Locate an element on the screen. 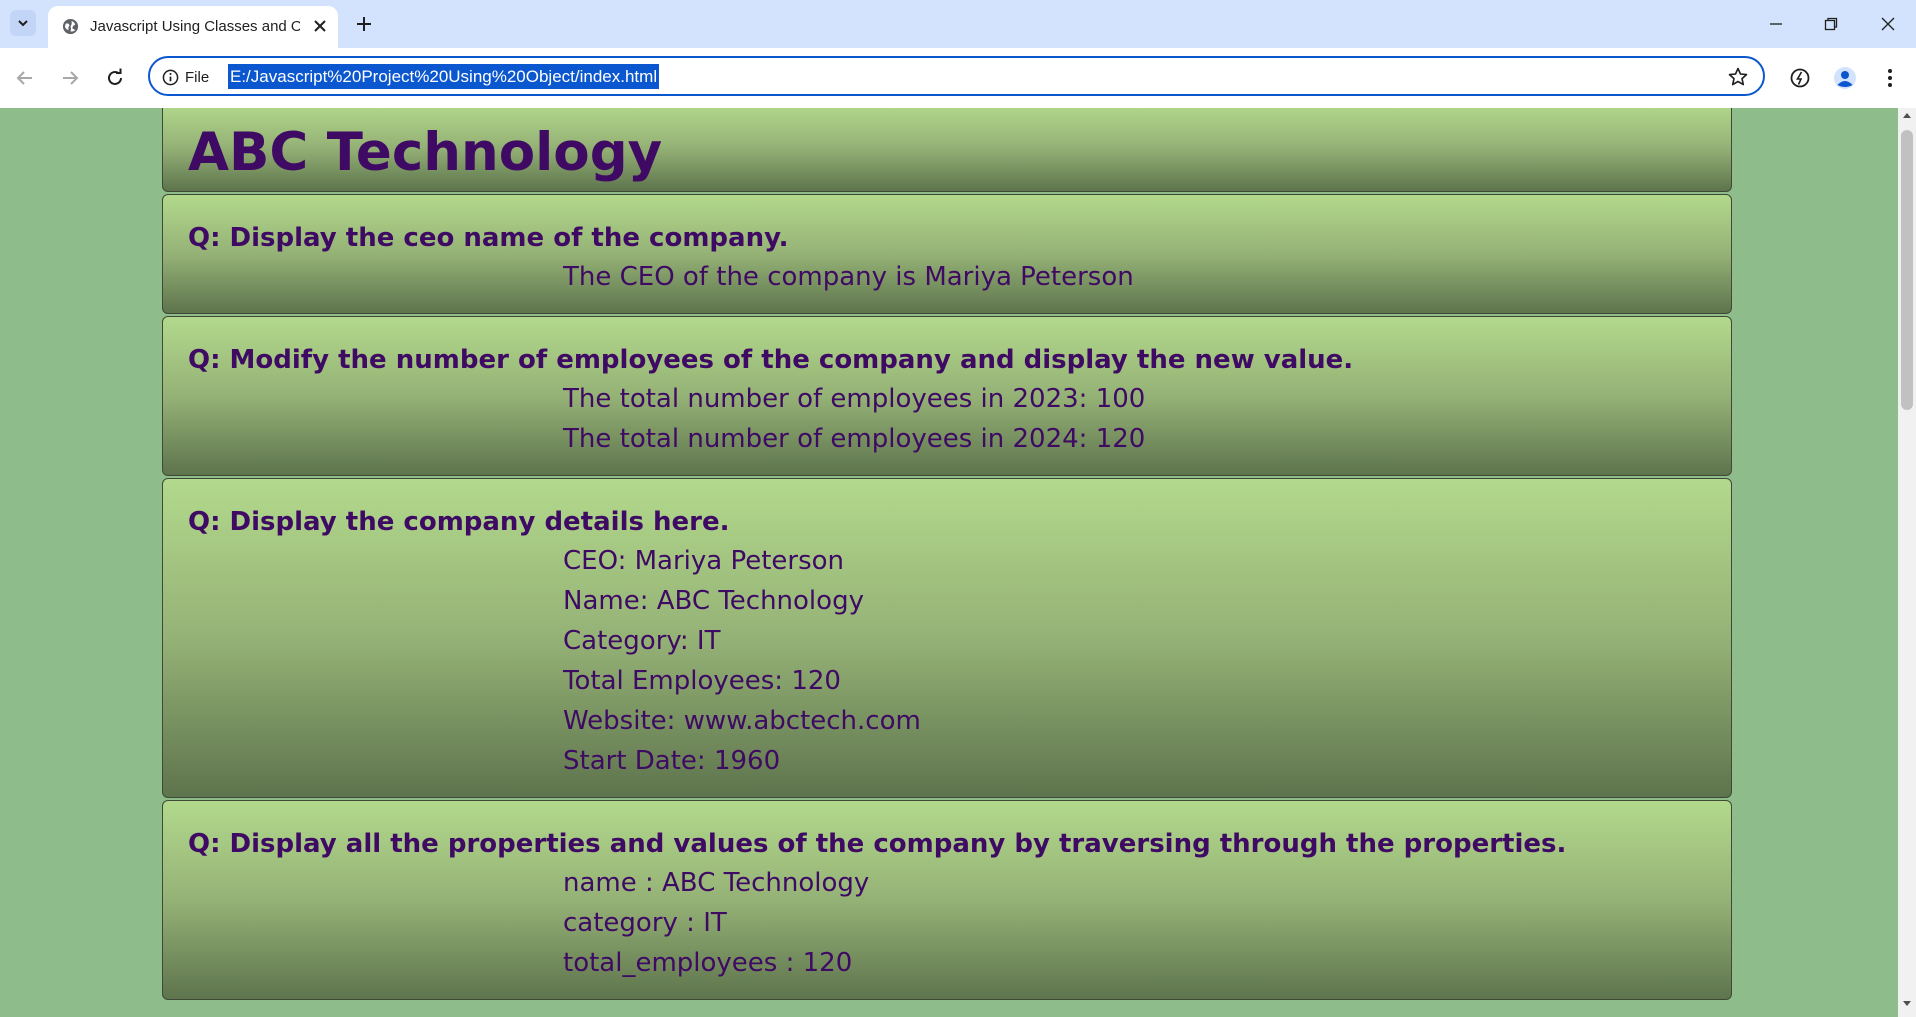 The height and width of the screenshot is (1017, 1916). answer-line: CEO: Mariya Peterson is located at coordinates (704, 561).